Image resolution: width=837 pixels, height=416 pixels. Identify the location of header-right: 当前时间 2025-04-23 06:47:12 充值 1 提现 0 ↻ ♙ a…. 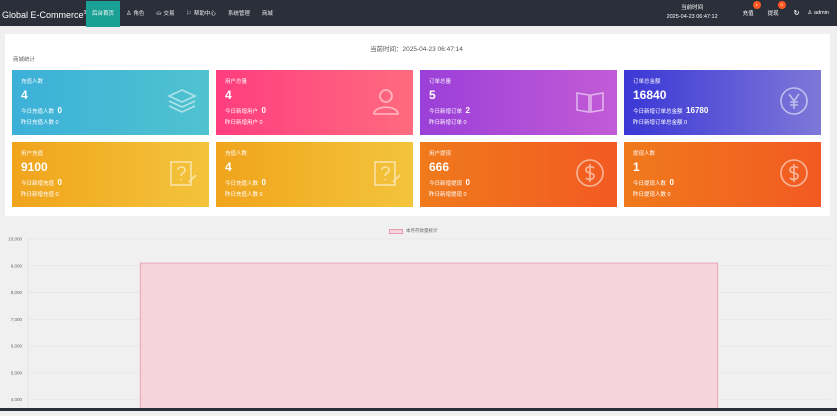
(752, 13).